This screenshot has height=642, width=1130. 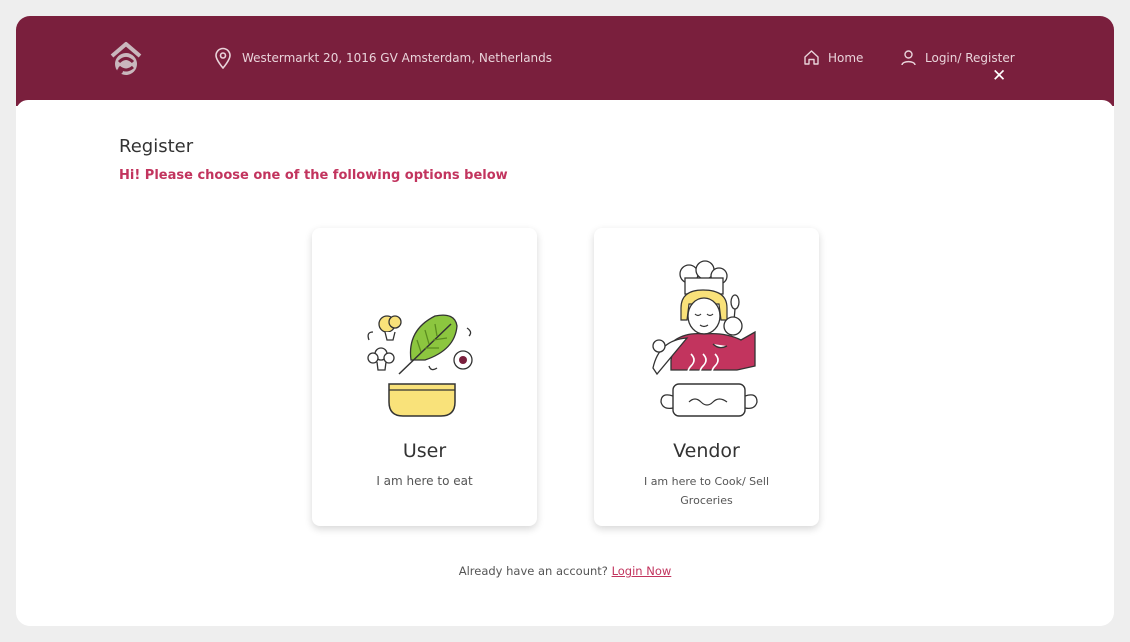 What do you see at coordinates (419, 365) in the screenshot?
I see `food-bowl-illustration` at bounding box center [419, 365].